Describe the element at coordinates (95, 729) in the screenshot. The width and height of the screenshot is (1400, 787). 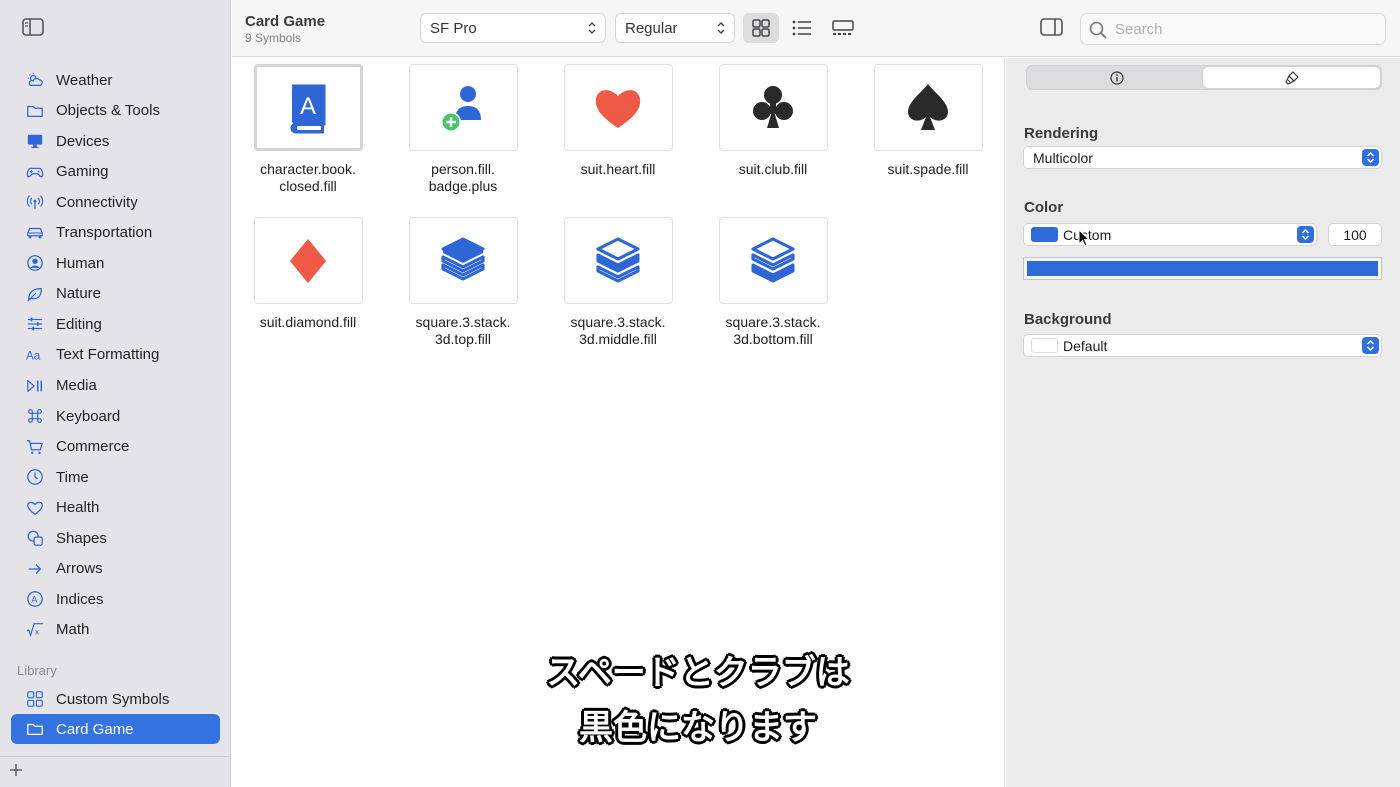
I see `library-item-label: Card Game` at that location.